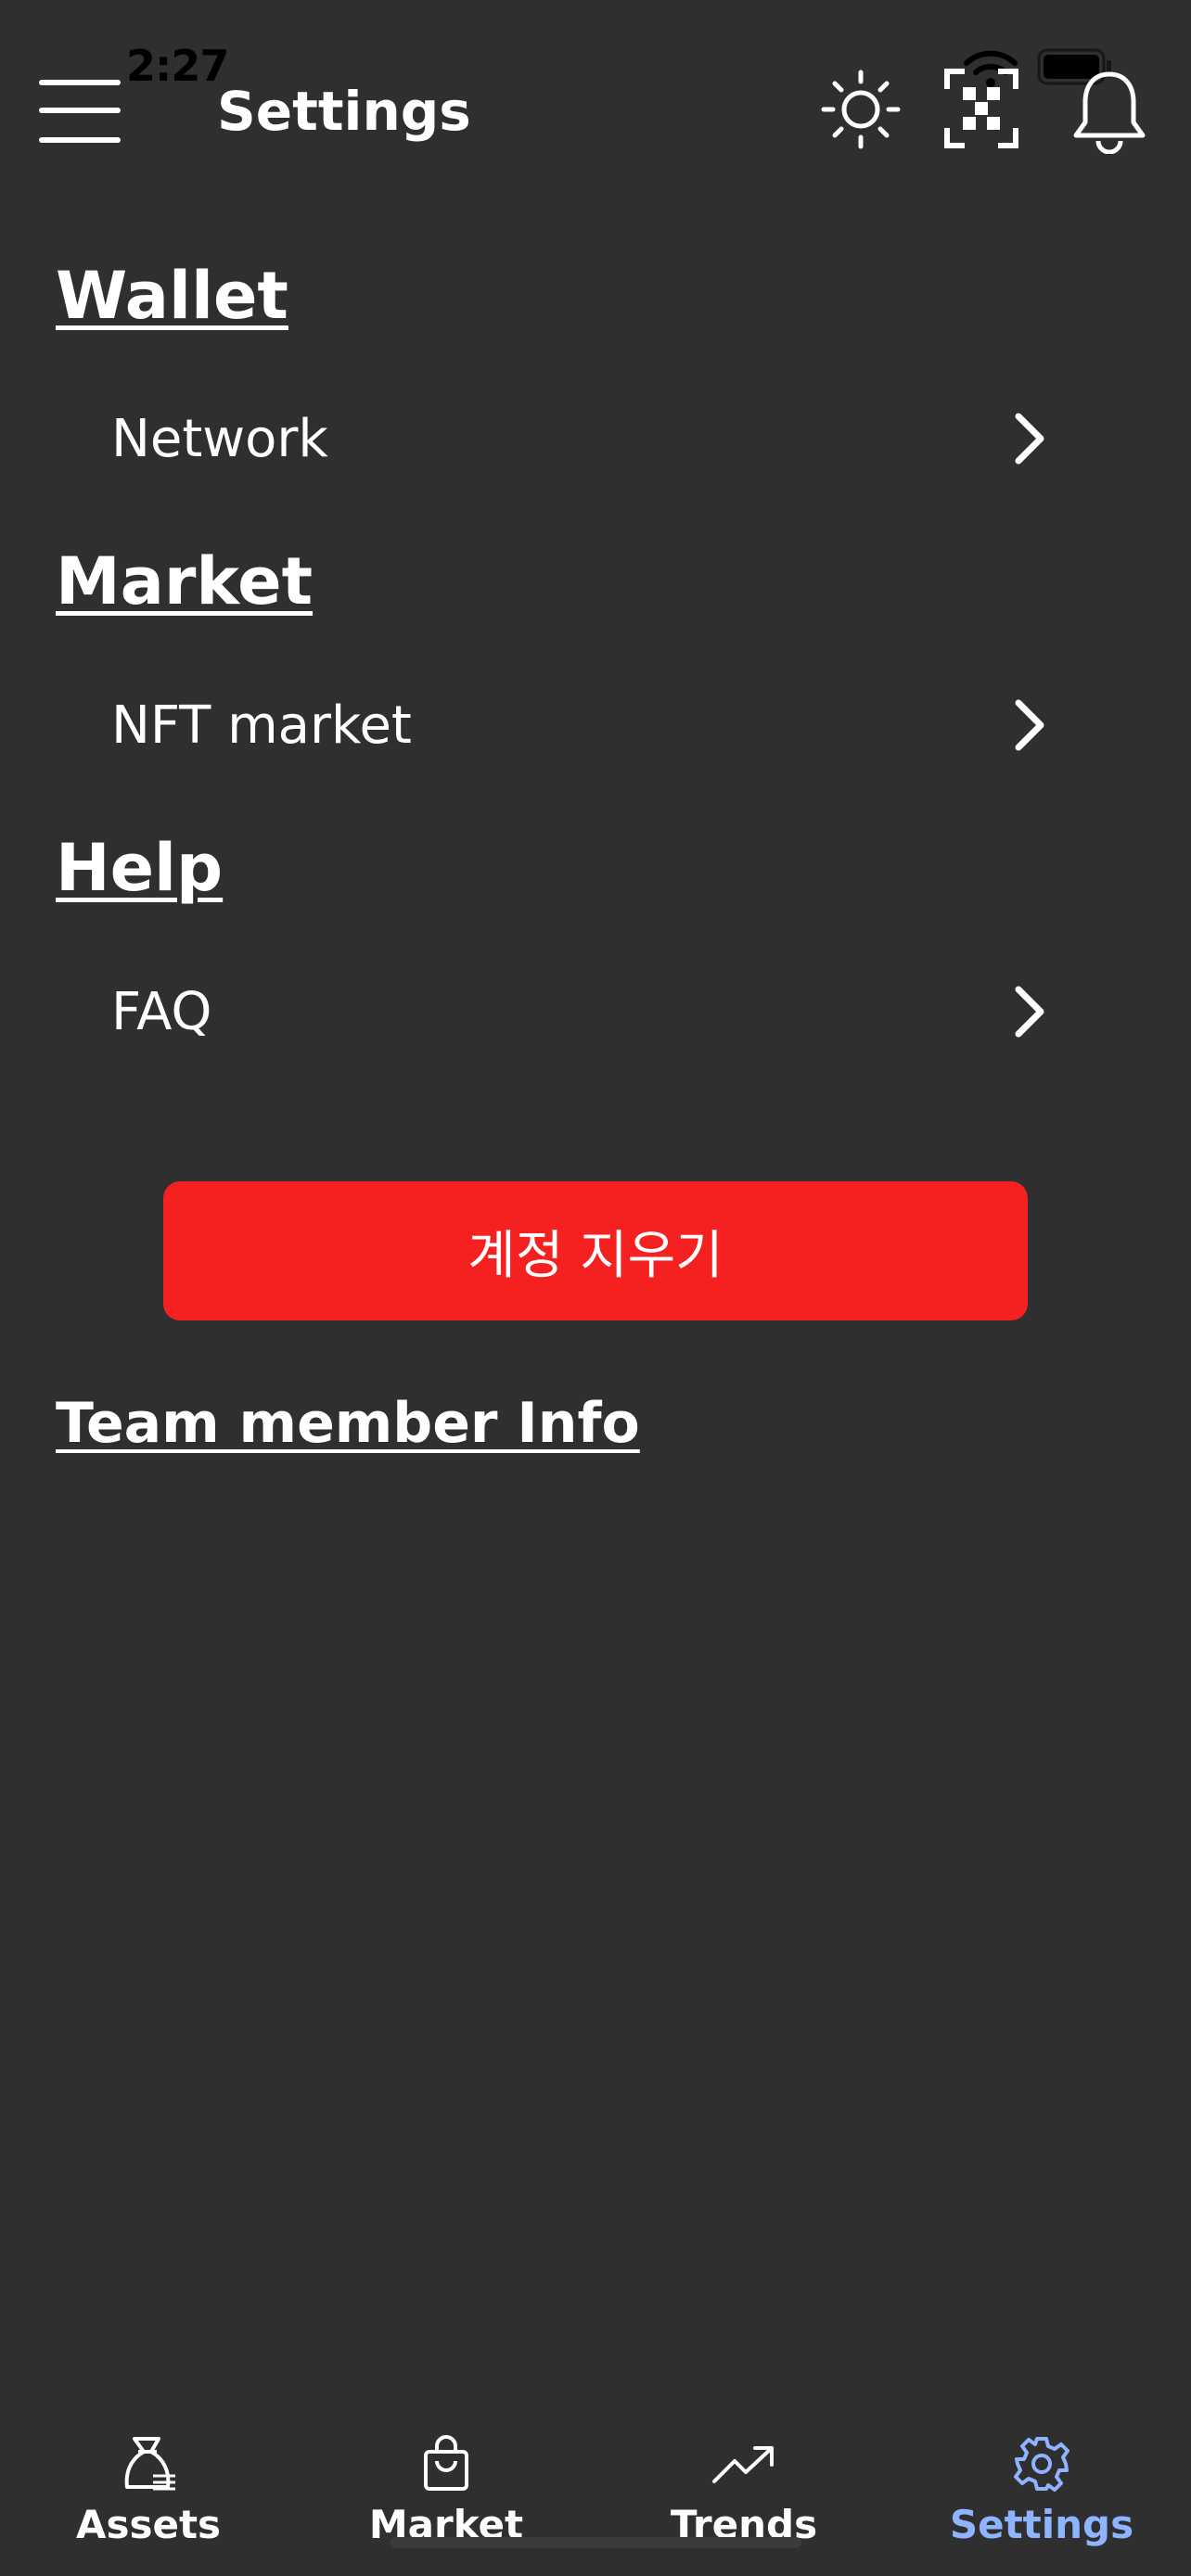  Describe the element at coordinates (744, 2463) in the screenshot. I see `trending-up-icon` at that location.